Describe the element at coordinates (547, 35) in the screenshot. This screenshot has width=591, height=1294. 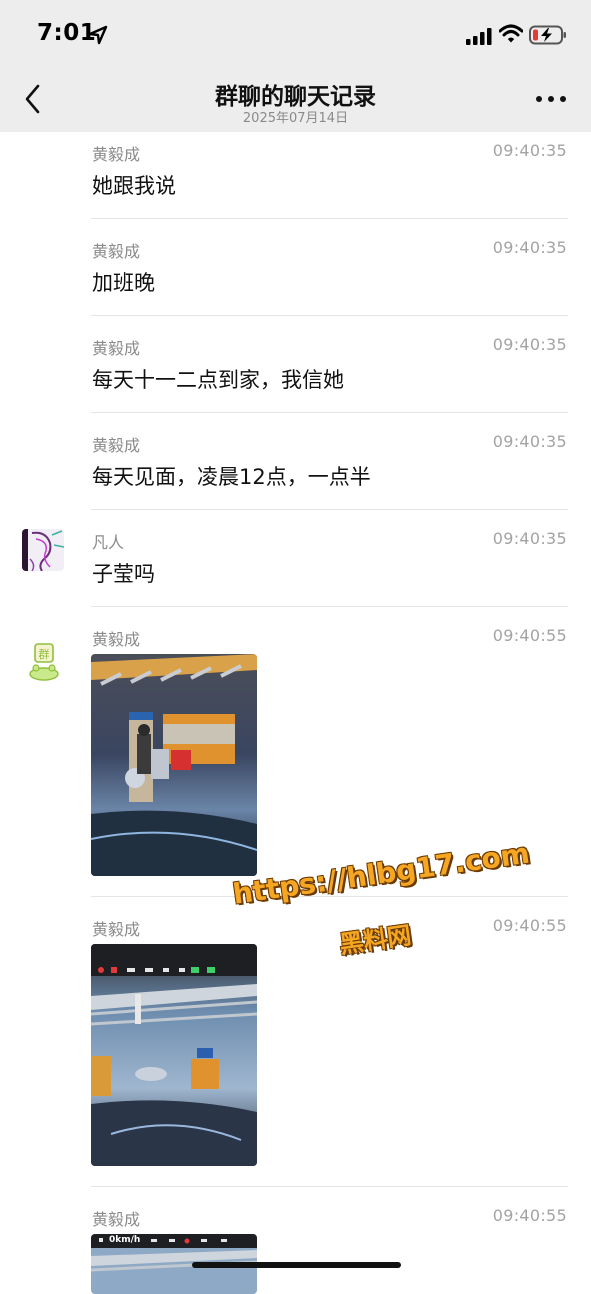
I see `battery-charging-icon` at that location.